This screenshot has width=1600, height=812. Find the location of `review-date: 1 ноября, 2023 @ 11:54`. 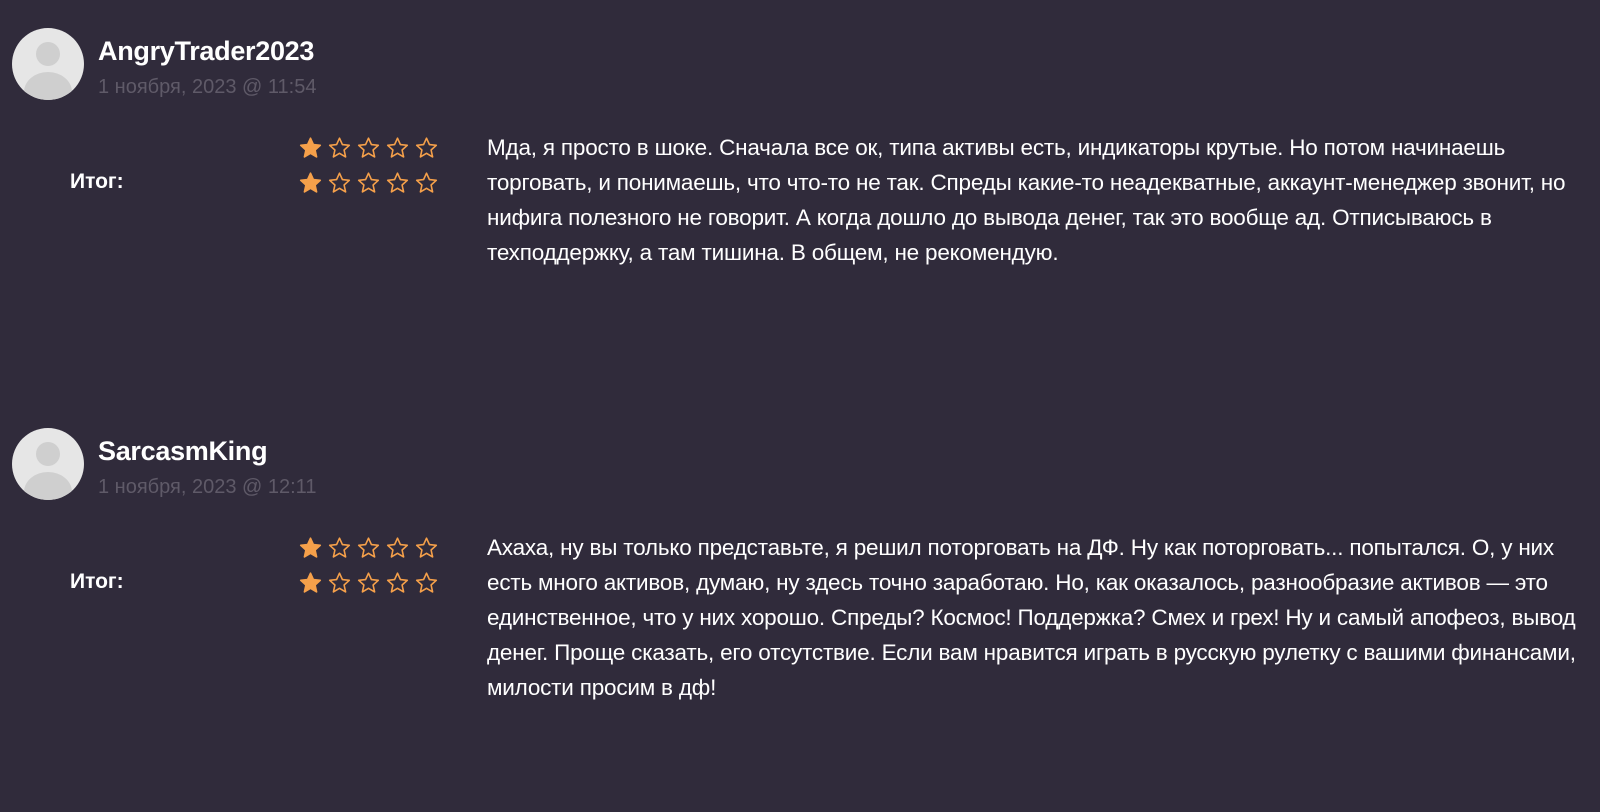

review-date: 1 ноября, 2023 @ 11:54 is located at coordinates (207, 87).